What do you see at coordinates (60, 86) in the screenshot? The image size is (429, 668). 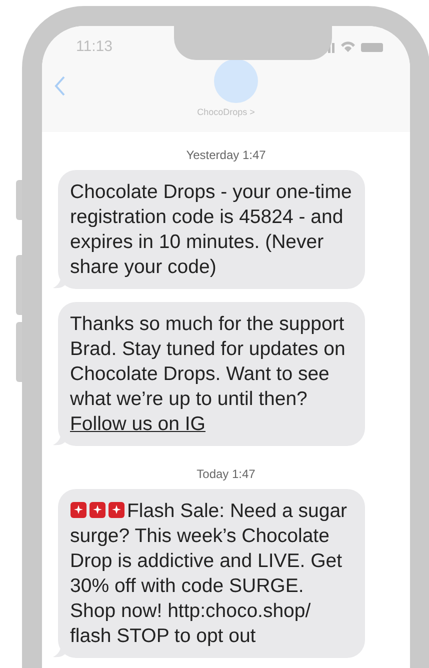 I see `back-icon` at bounding box center [60, 86].